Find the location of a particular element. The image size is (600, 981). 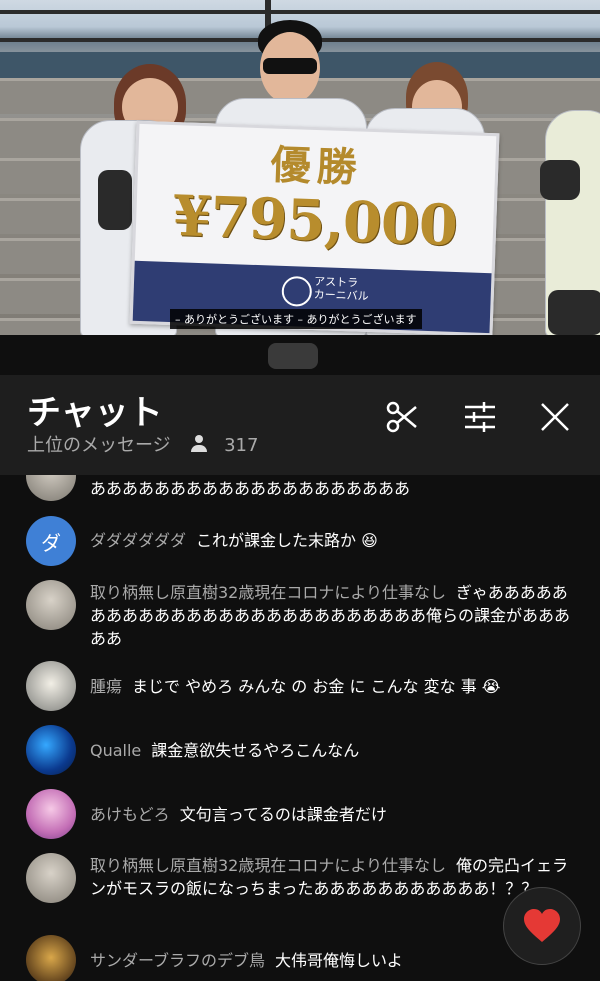

drag-handle is located at coordinates (293, 356).